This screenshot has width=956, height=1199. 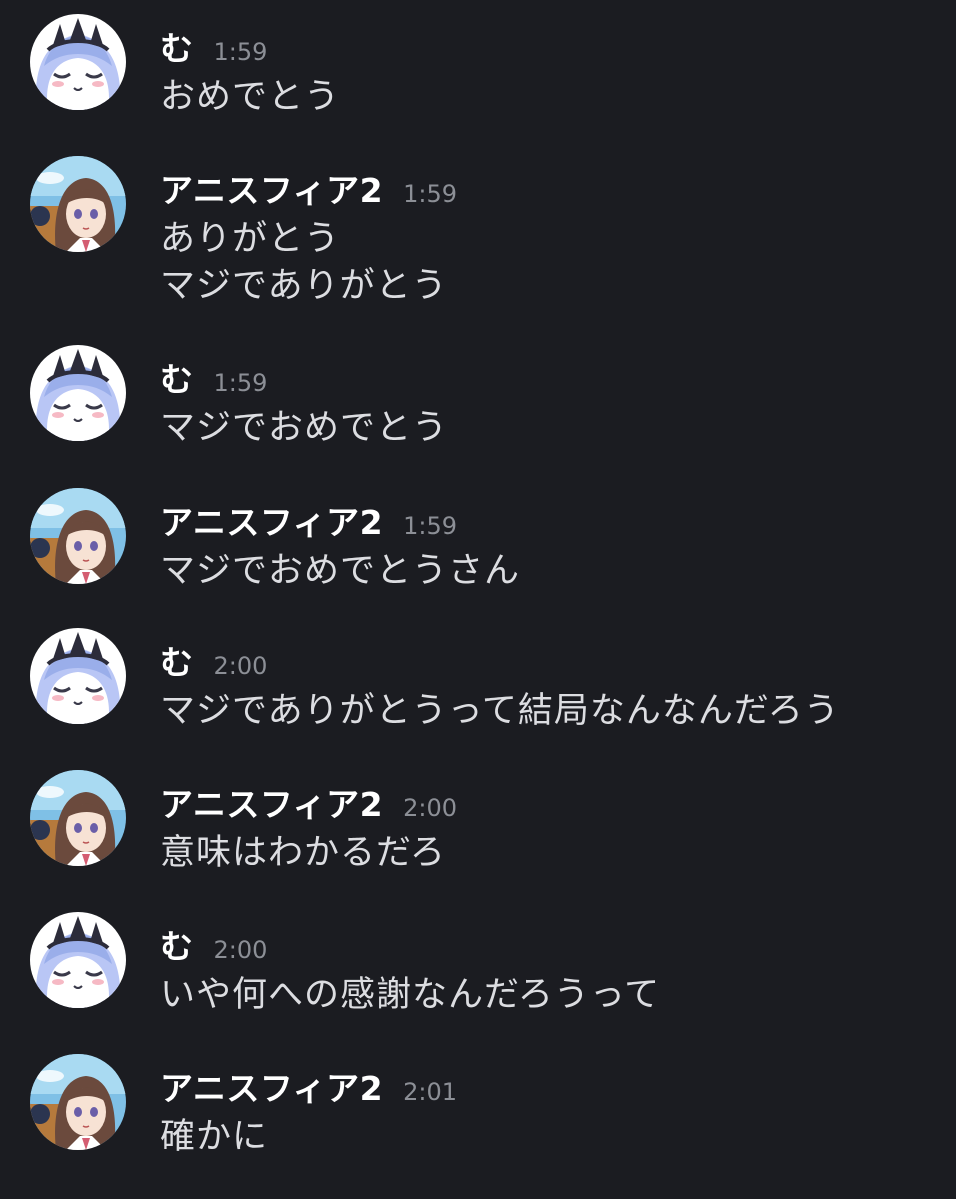 What do you see at coordinates (430, 1092) in the screenshot?
I see `timestamp: 2:01` at bounding box center [430, 1092].